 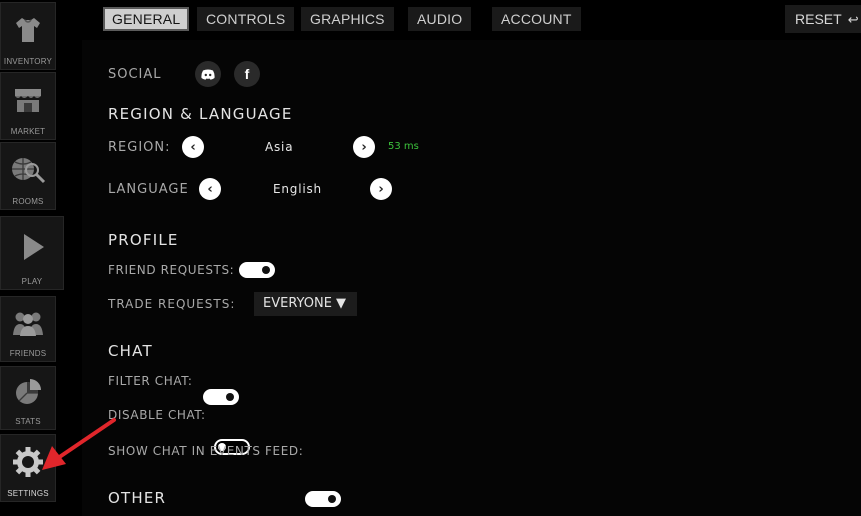 I want to click on region-prev-button: ‹, so click(x=193, y=147).